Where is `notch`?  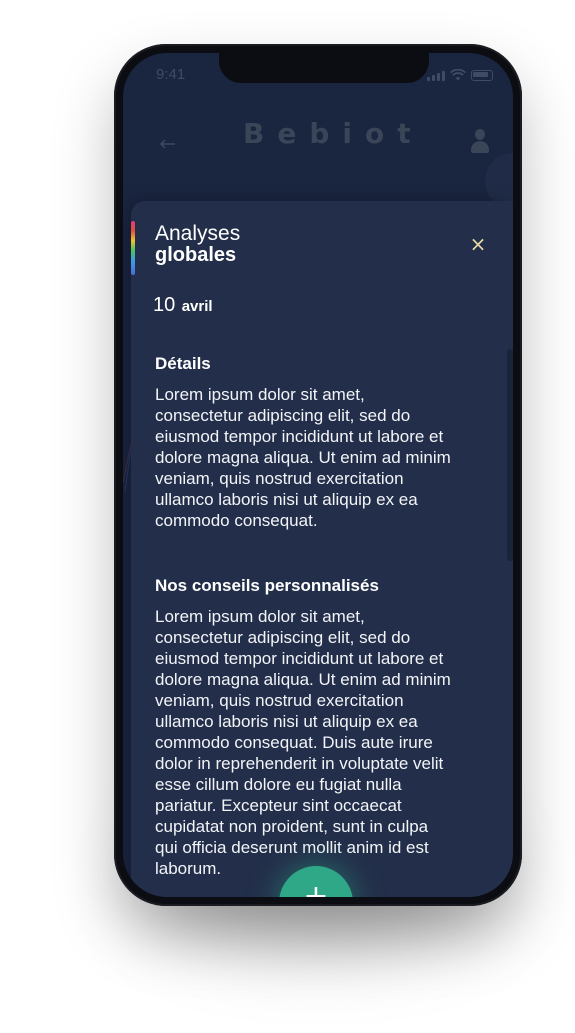
notch is located at coordinates (324, 68).